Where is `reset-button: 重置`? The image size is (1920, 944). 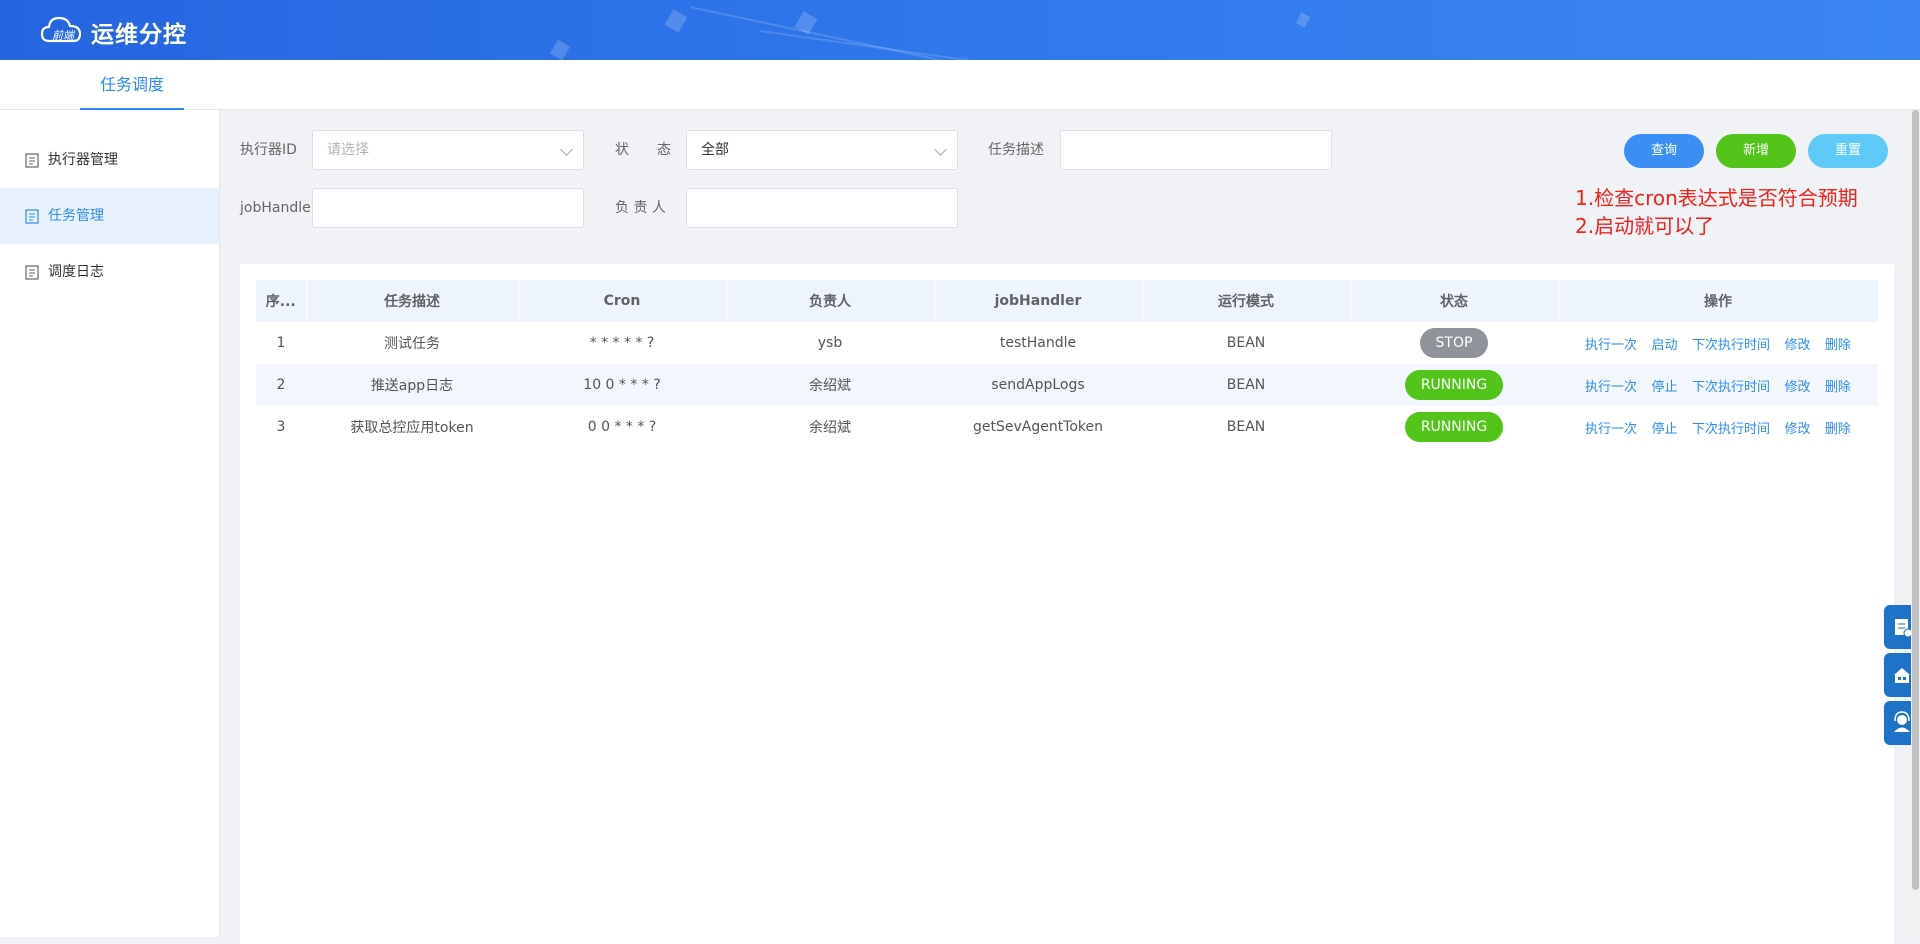
reset-button: 重置 is located at coordinates (1848, 151).